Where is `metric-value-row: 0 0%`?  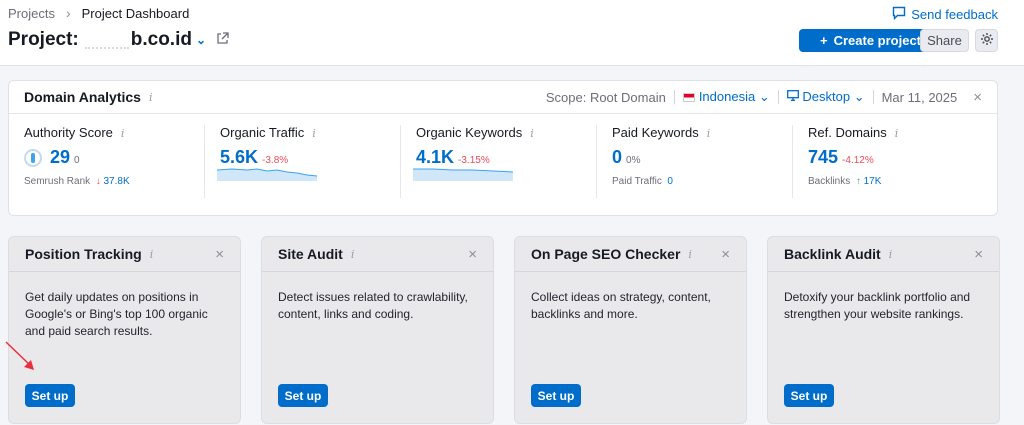
metric-value-row: 0 0% is located at coordinates (702, 157).